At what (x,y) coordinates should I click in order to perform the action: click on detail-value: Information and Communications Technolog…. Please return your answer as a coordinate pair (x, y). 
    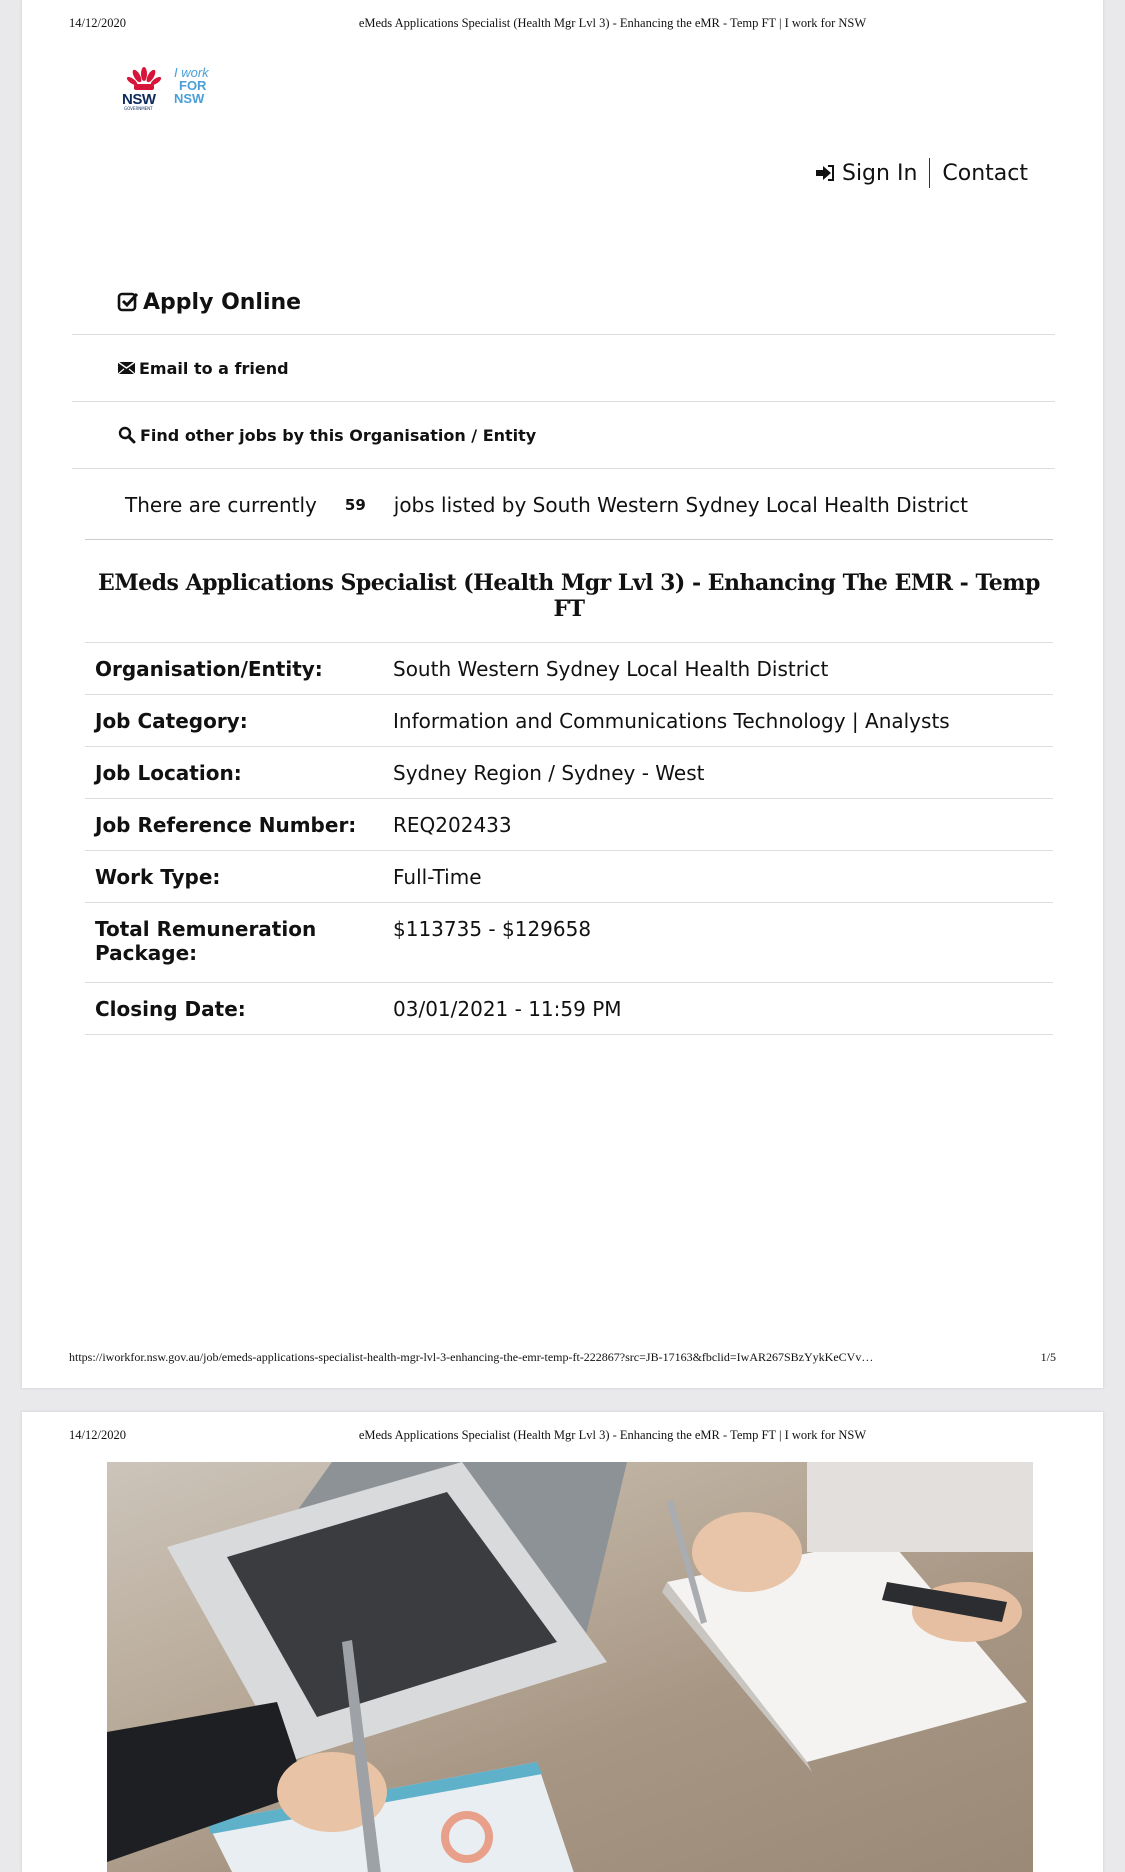
    Looking at the image, I should click on (714, 720).